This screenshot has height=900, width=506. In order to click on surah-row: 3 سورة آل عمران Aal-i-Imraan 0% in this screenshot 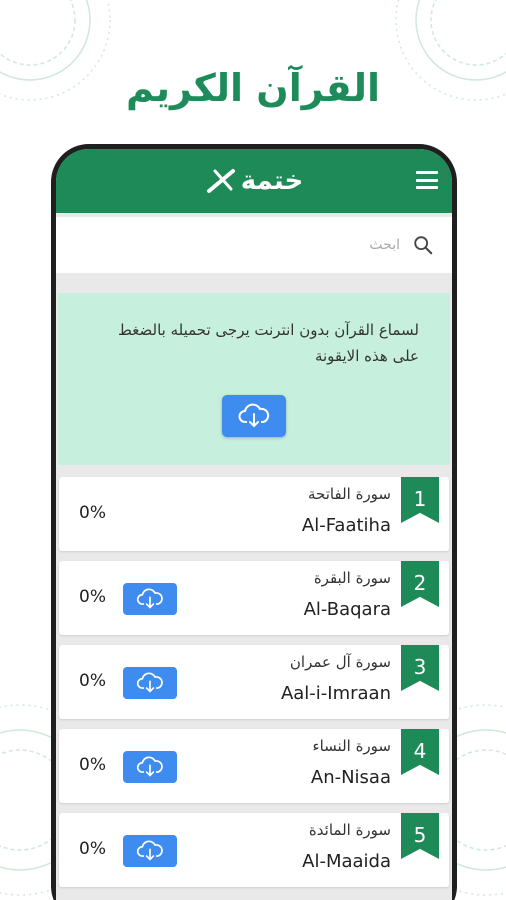, I will do `click(254, 682)`.